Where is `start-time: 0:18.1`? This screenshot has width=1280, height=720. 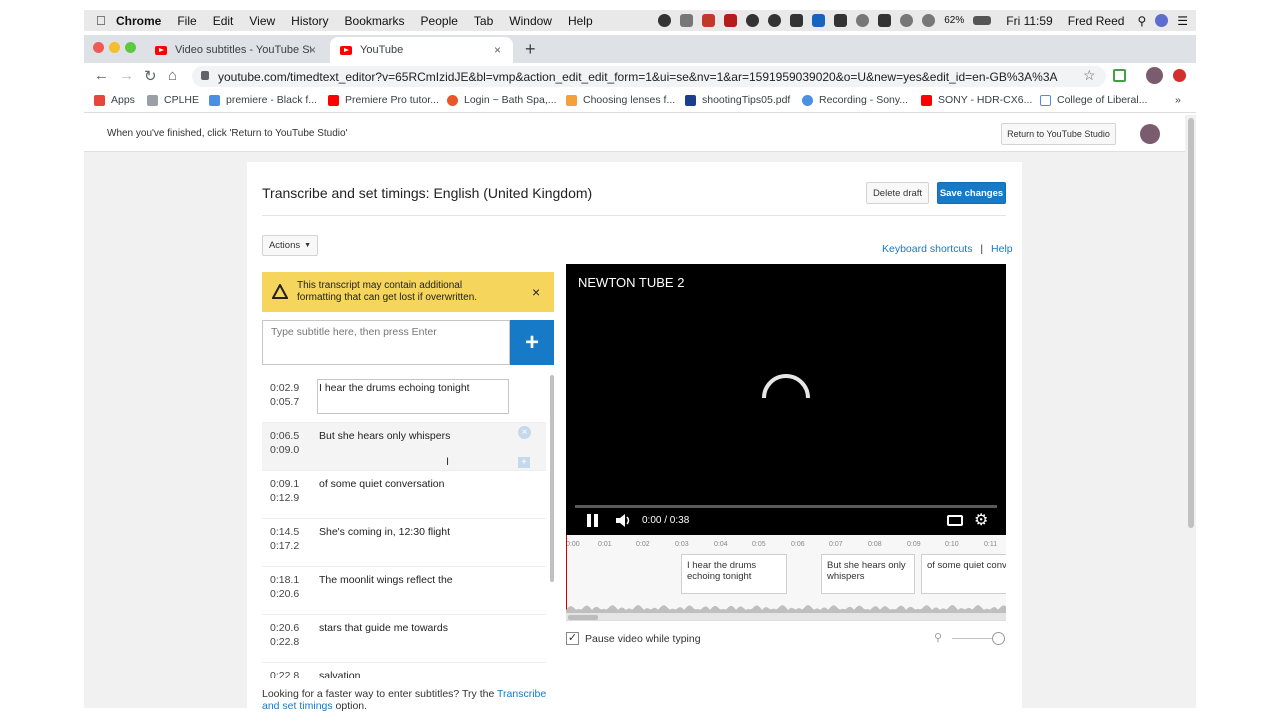 start-time: 0:18.1 is located at coordinates (284, 580).